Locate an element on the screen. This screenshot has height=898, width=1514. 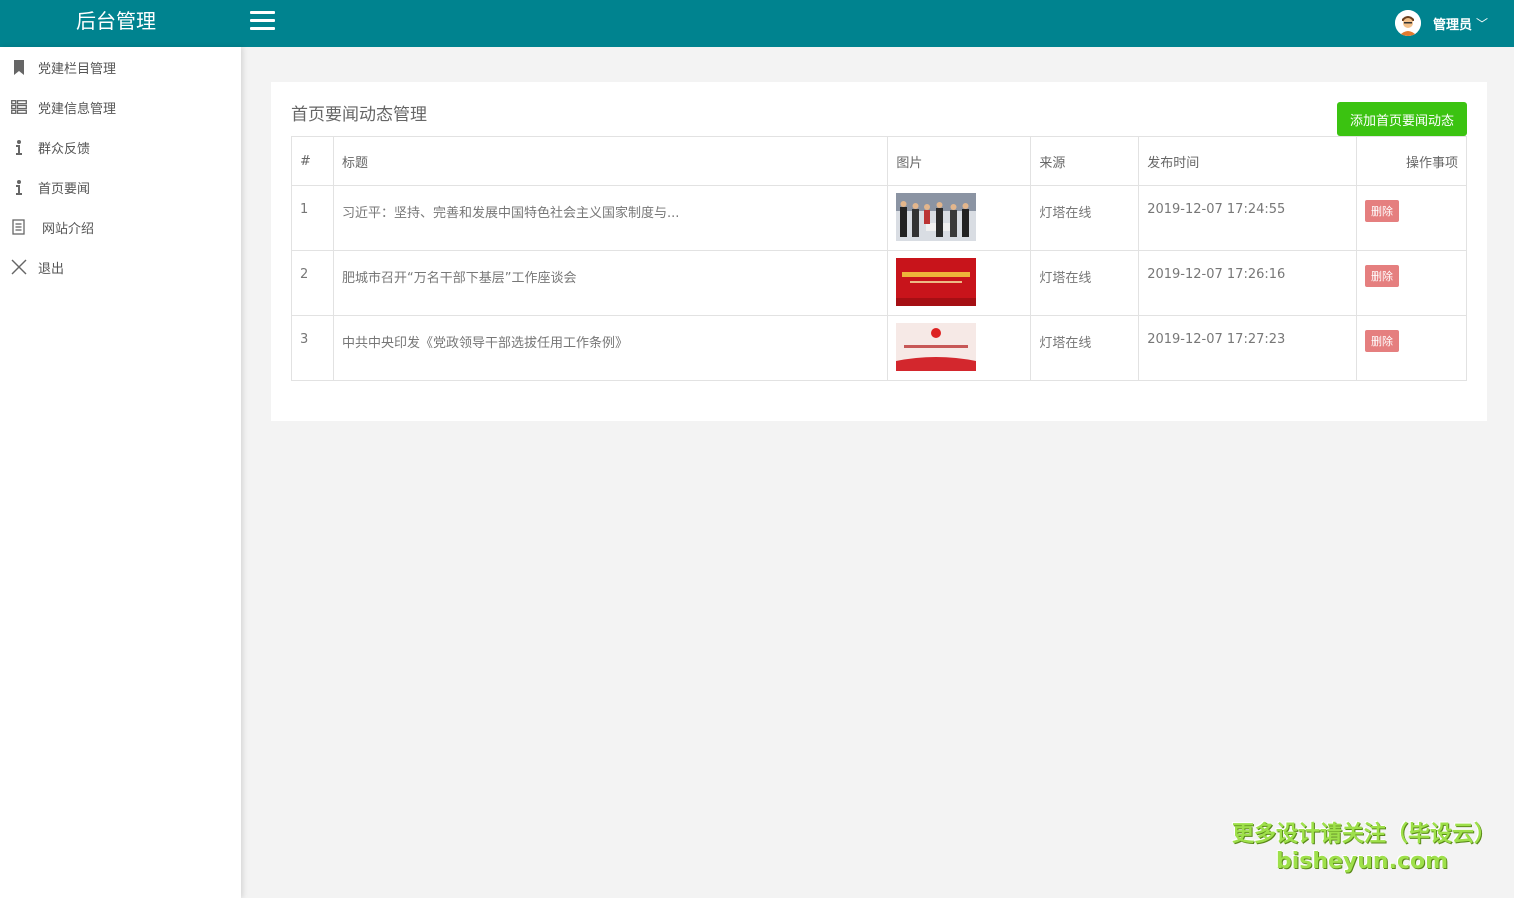
sidebar-item-headline-news: 首页要闻 is located at coordinates (120, 187).